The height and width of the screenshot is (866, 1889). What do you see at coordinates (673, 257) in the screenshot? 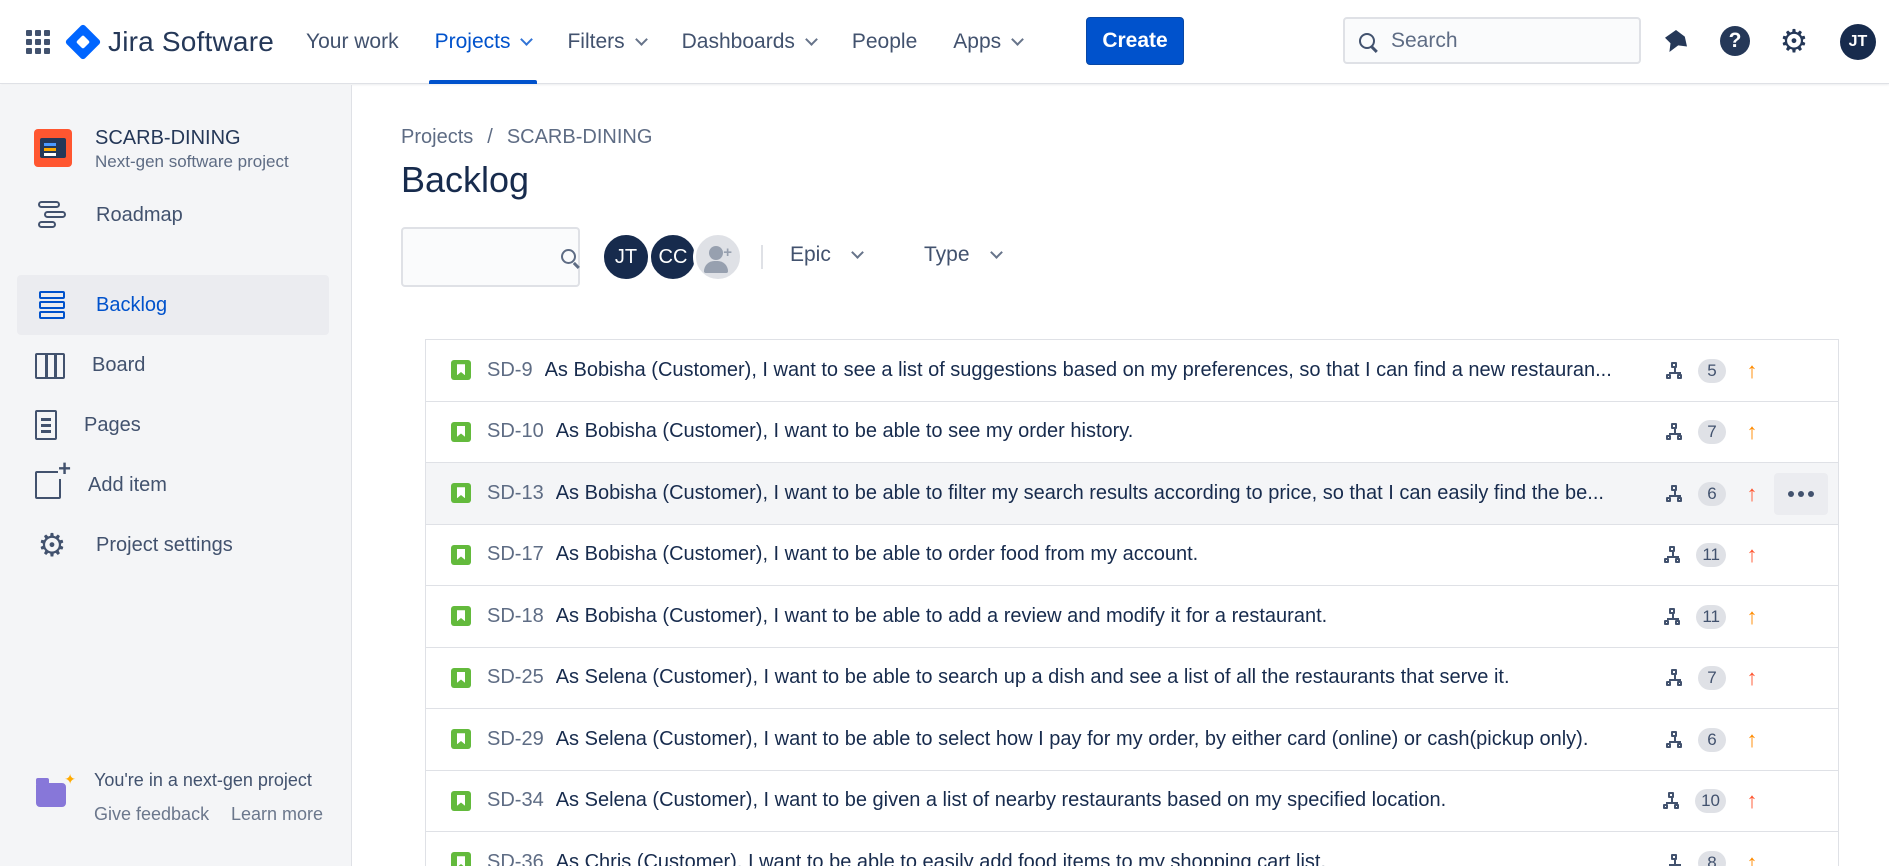
I see `assignee-avatar-cc: CC` at bounding box center [673, 257].